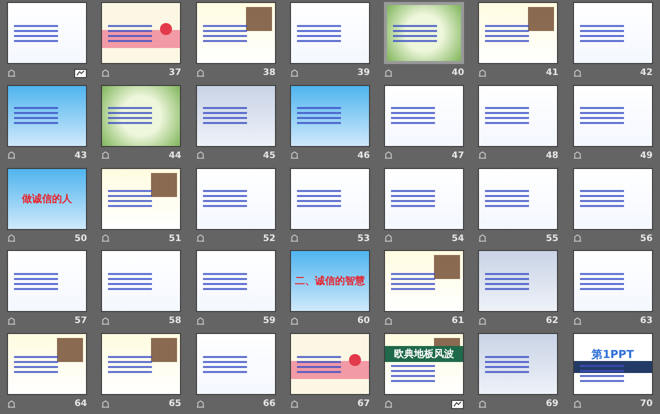  What do you see at coordinates (175, 155) in the screenshot?
I see `slide-number: 44` at bounding box center [175, 155].